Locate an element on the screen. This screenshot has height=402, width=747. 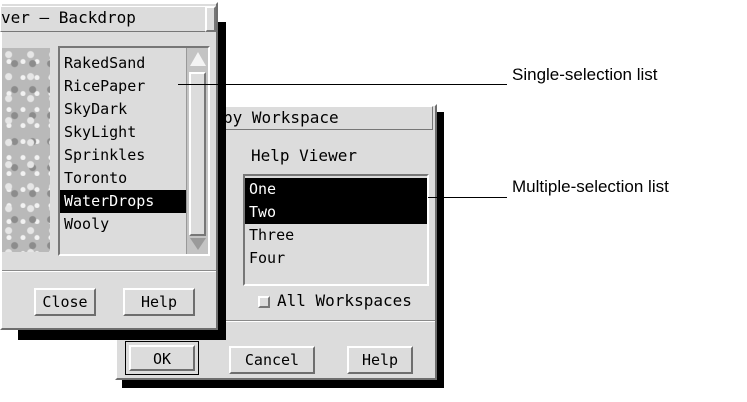
single-list-item: Wooly is located at coordinates (123, 224).